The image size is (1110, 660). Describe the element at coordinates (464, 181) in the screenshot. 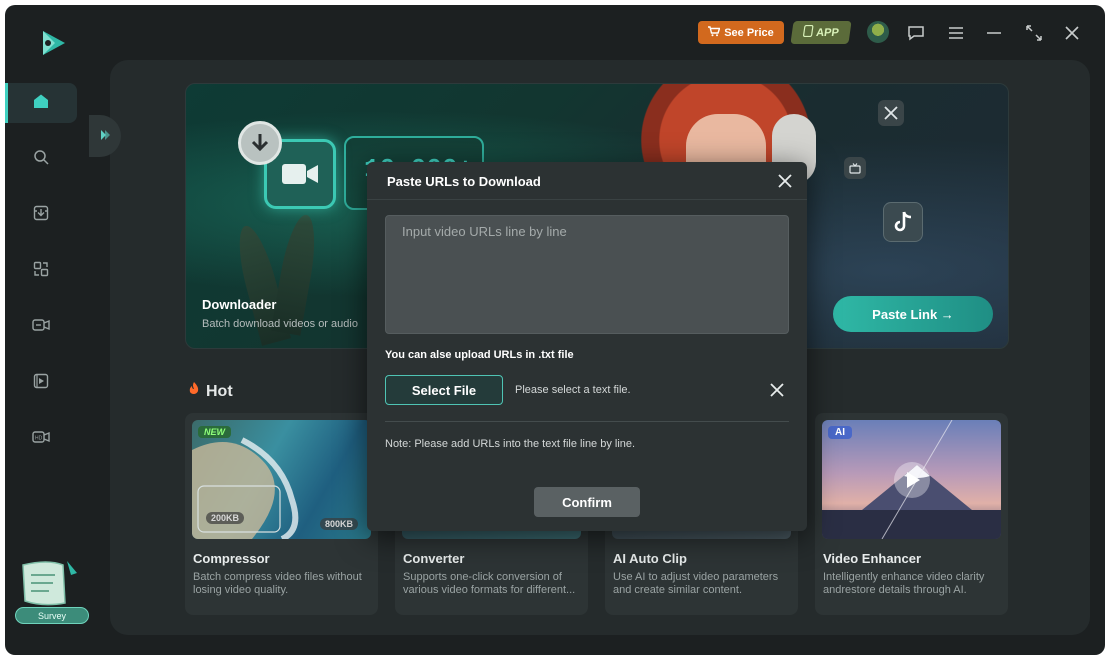

I see `dialog-title: Paste URLs to Download` at that location.